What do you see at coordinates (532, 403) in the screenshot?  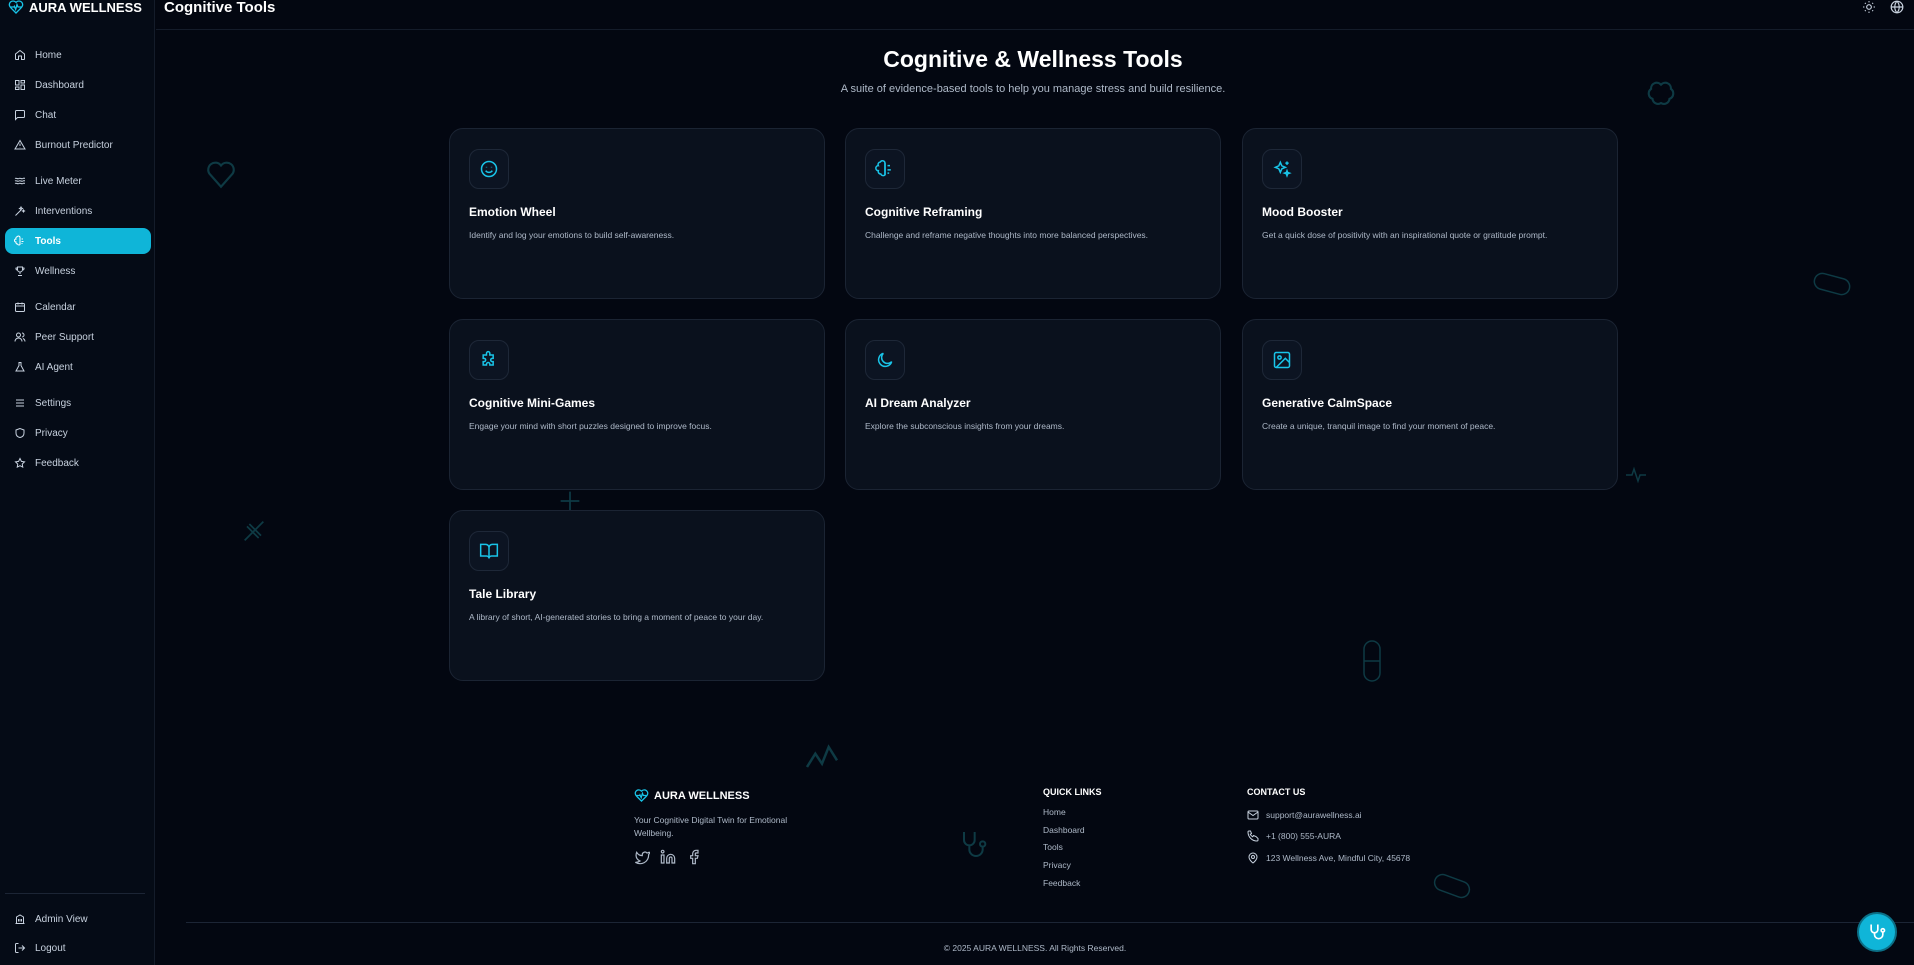 I see `tool-card-title: Cognitive Mini-Games` at bounding box center [532, 403].